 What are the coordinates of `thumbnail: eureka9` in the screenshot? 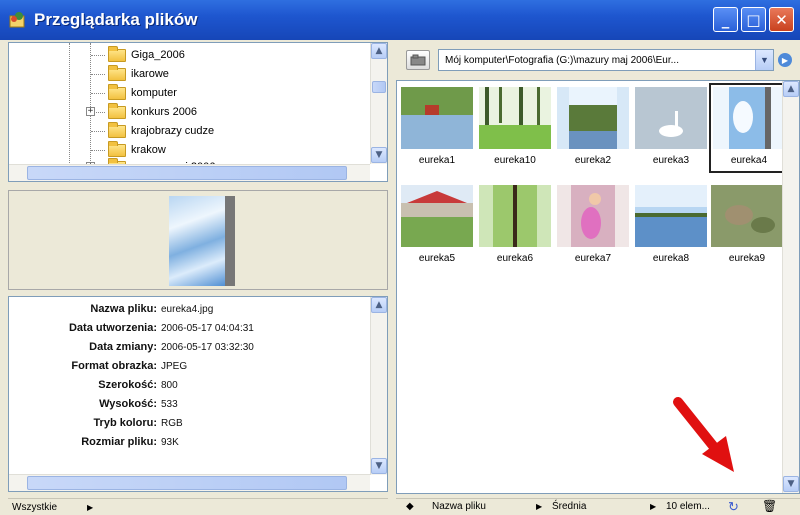 It's located at (747, 228).